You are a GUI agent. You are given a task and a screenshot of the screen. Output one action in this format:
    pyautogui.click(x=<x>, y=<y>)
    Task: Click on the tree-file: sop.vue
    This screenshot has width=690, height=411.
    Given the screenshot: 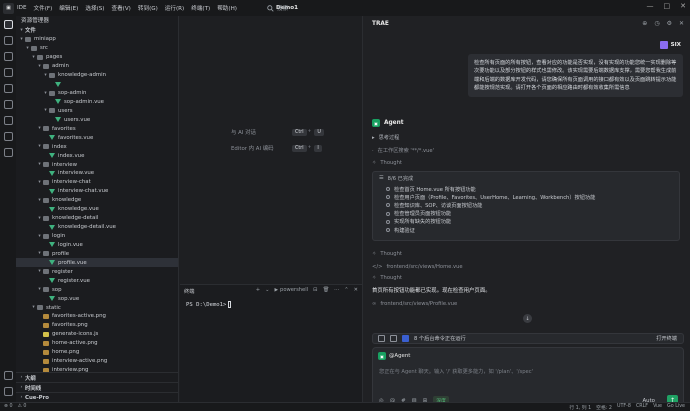 What is the action you would take?
    pyautogui.click(x=97, y=298)
    